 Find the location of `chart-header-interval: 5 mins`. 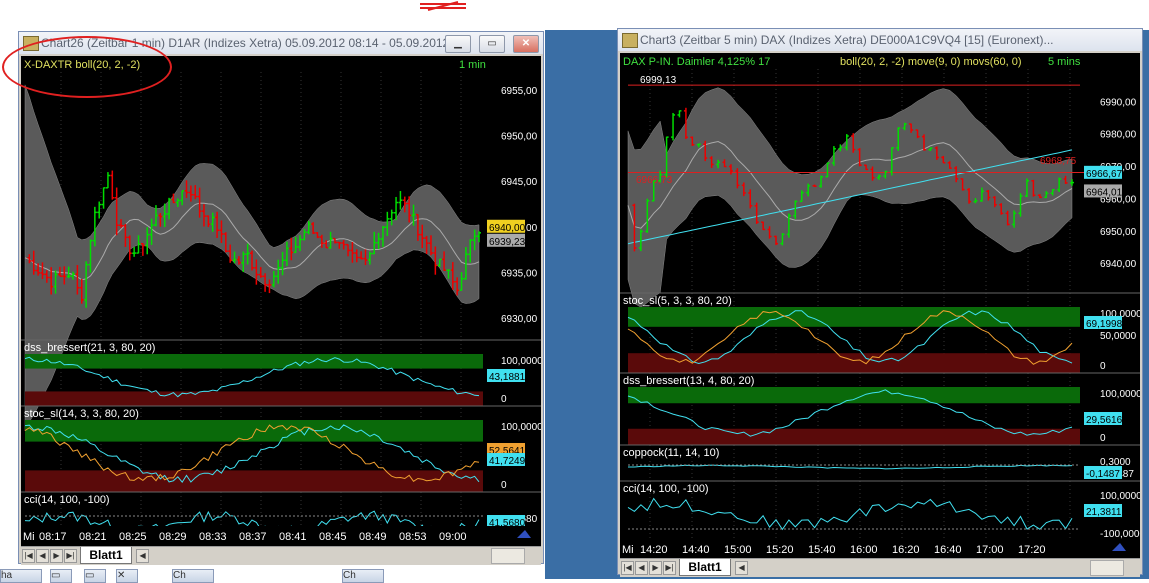

chart-header-interval: 5 mins is located at coordinates (1064, 62).